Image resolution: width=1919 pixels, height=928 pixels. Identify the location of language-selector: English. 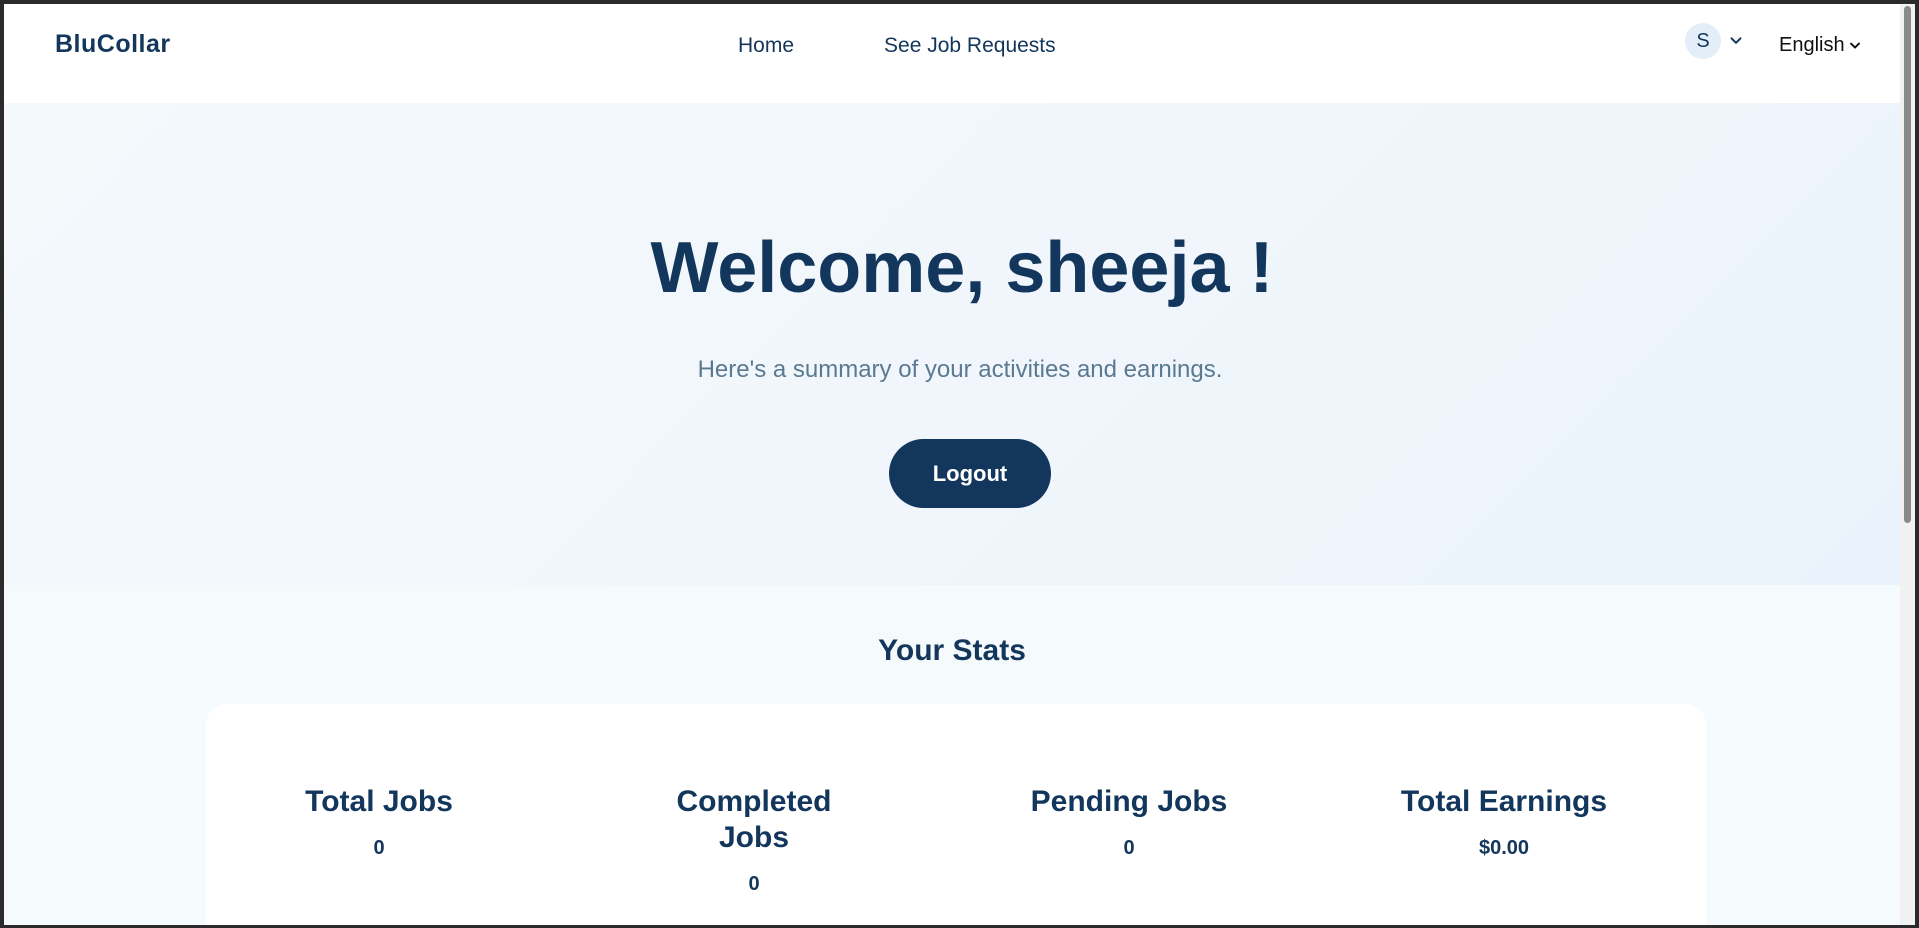
(1821, 45).